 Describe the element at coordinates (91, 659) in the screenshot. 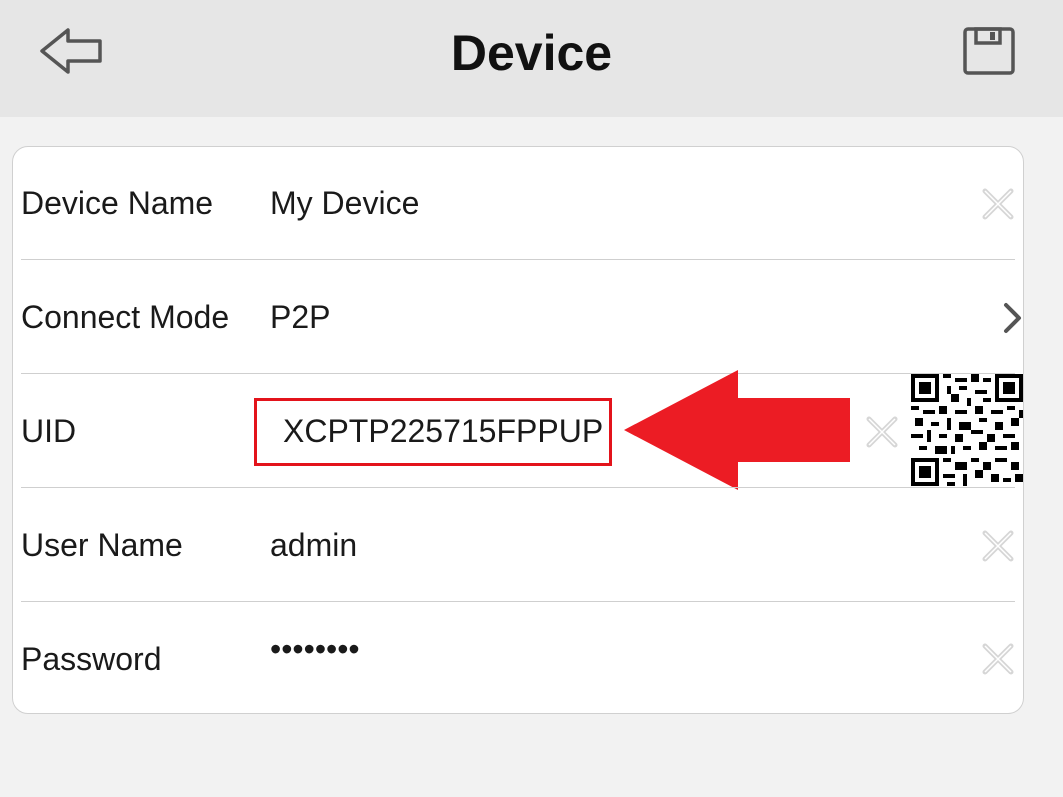

I see `password-label: Password` at that location.